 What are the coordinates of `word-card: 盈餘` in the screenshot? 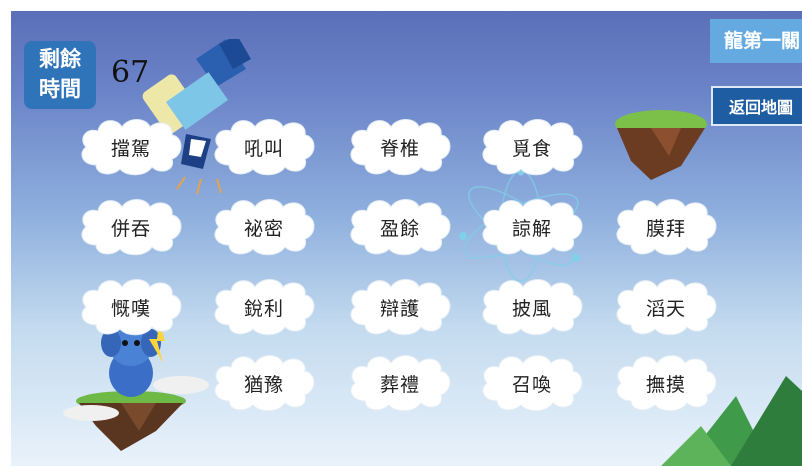 It's located at (400, 227).